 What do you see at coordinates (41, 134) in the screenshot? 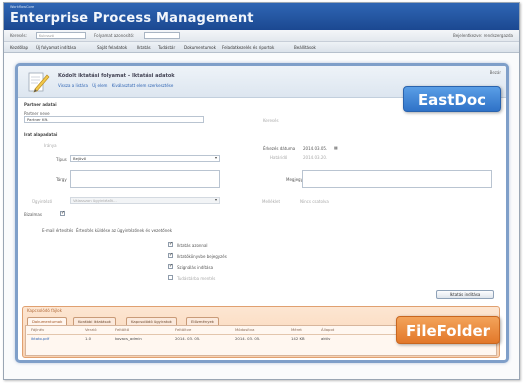
I see `document-section-title: Irat alapadatai` at bounding box center [41, 134].